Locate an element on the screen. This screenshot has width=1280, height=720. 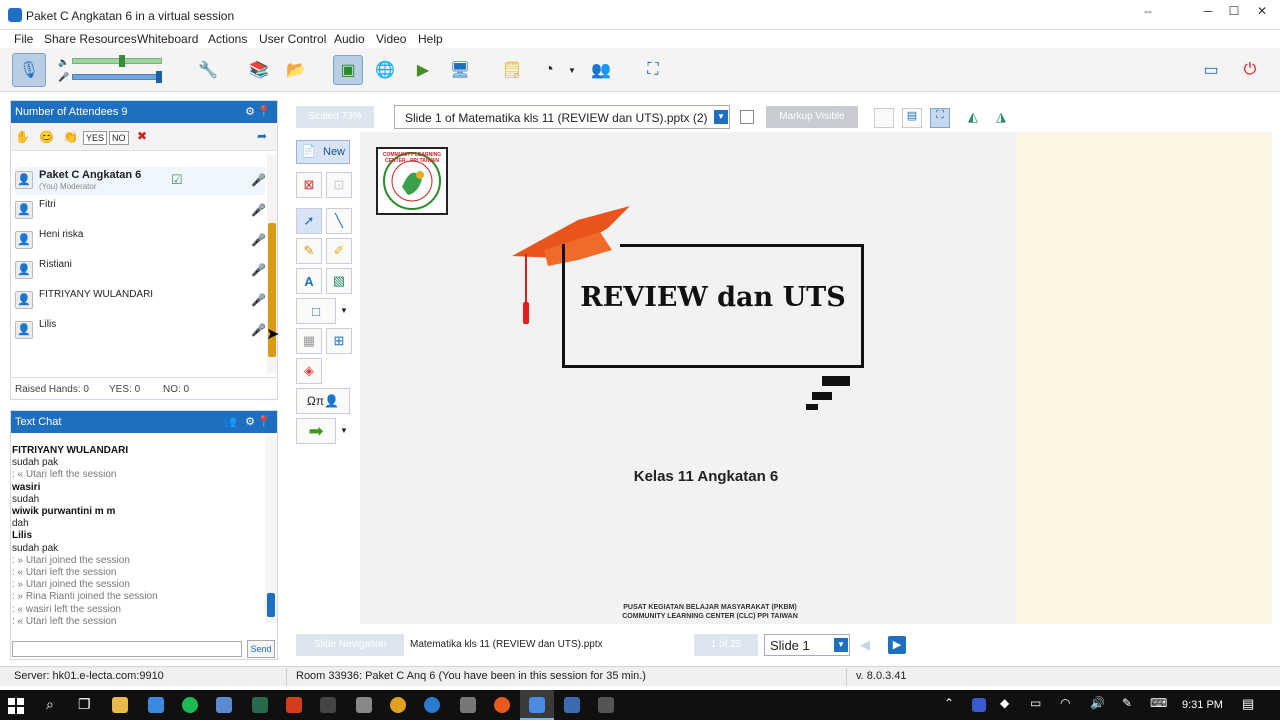
volume-icon: 🔊 is located at coordinates (1097, 703).